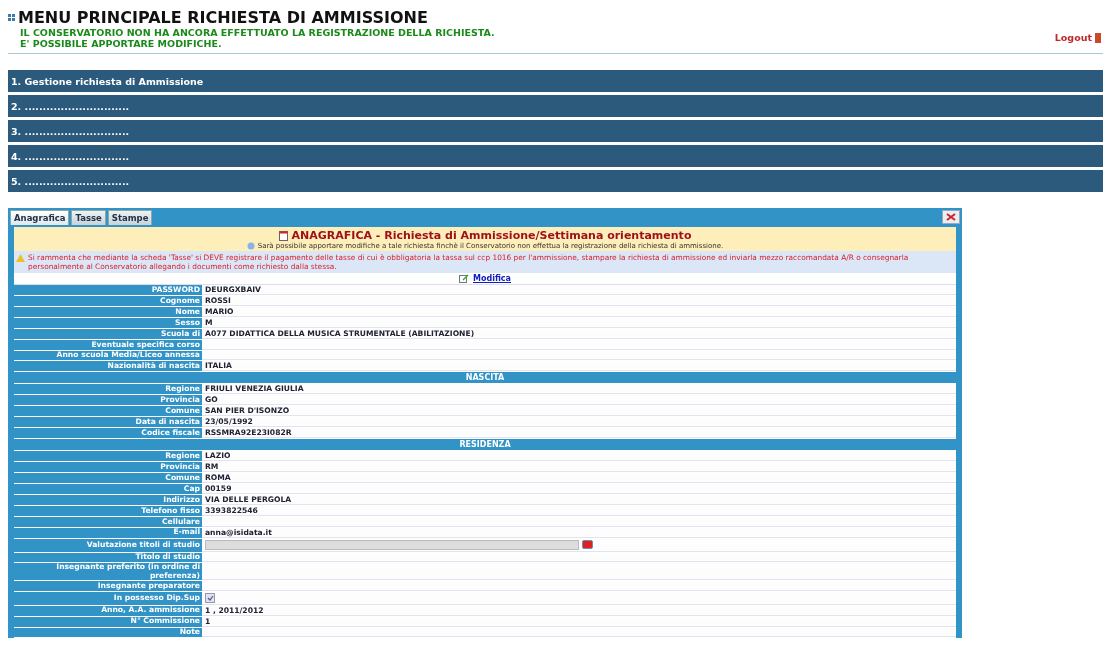 The image size is (1103, 654). What do you see at coordinates (88, 217) in the screenshot?
I see `tab: Tasse` at bounding box center [88, 217].